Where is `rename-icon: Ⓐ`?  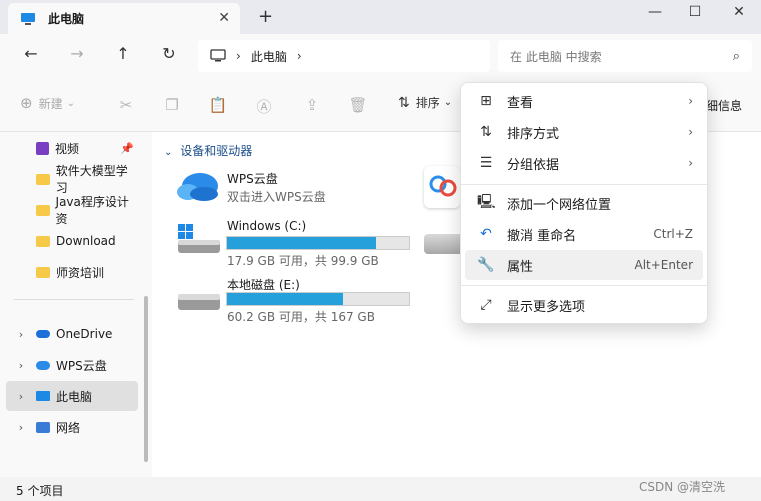
rename-icon: Ⓐ is located at coordinates (264, 106).